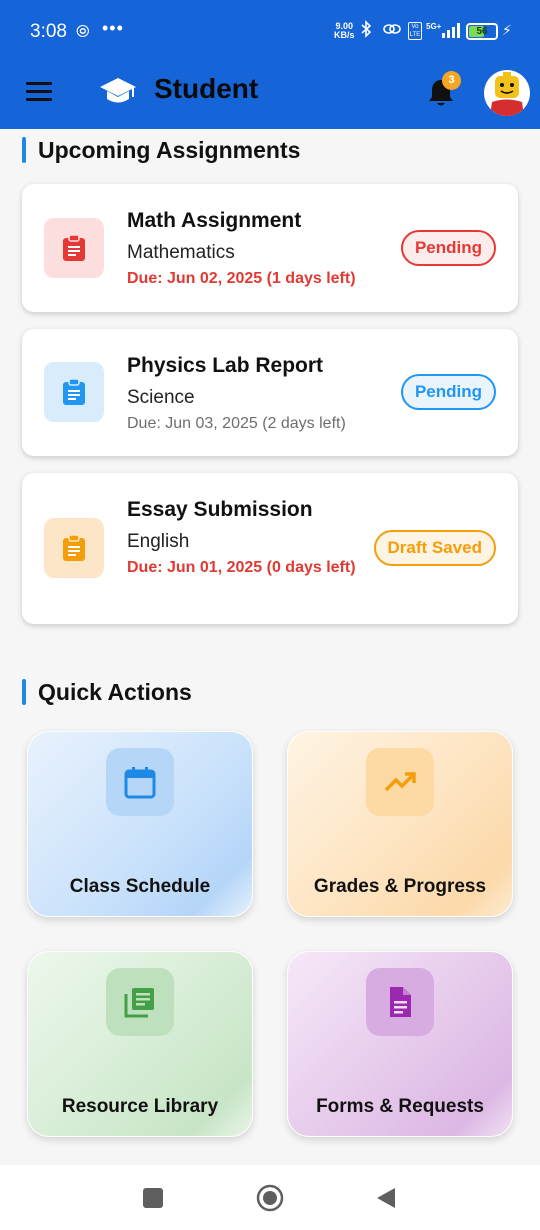  I want to click on tile-label: Resource Library, so click(140, 1106).